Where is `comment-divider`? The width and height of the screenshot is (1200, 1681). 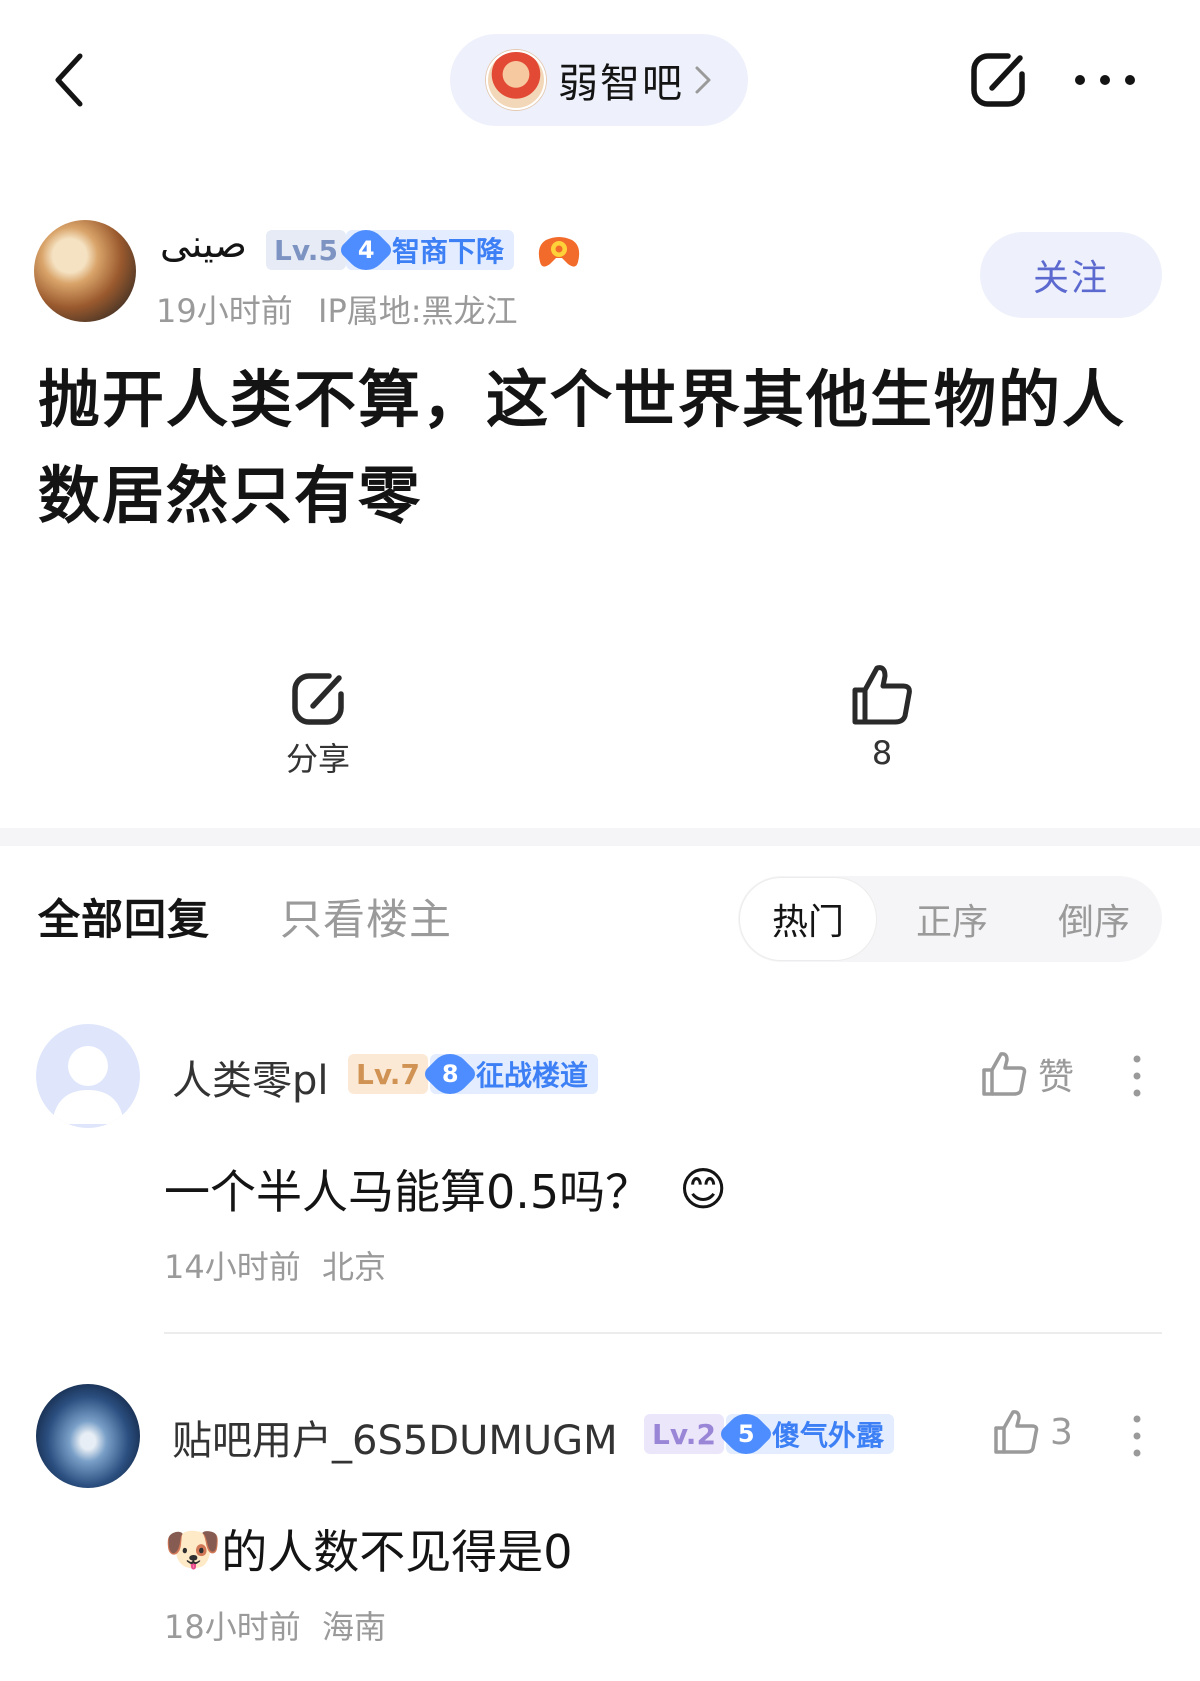
comment-divider is located at coordinates (663, 1333).